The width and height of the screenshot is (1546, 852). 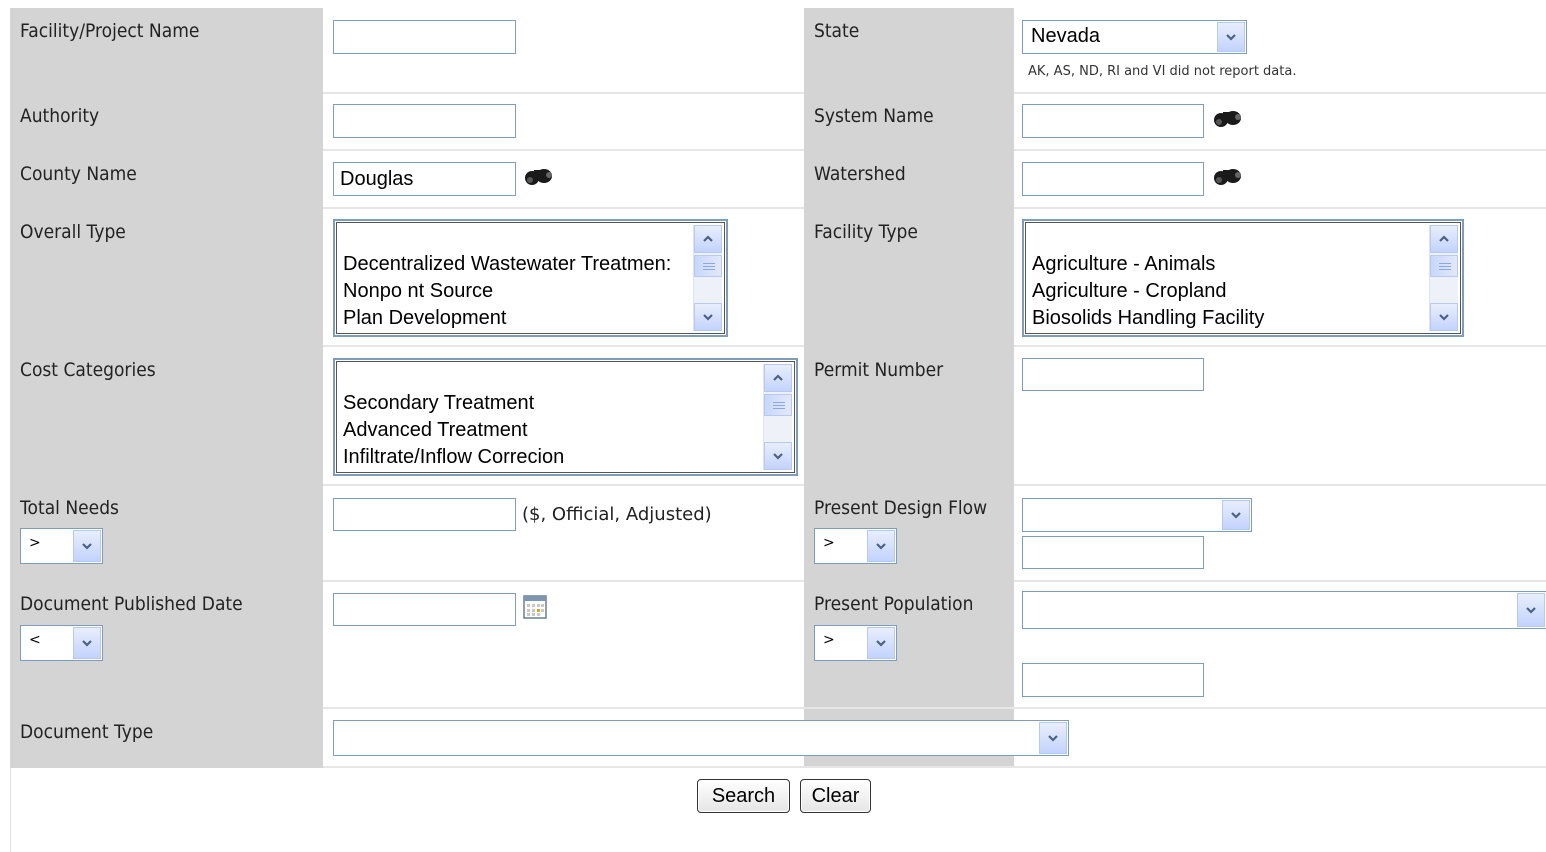 I want to click on present-design-flow-operator-select: >, so click(x=855, y=546).